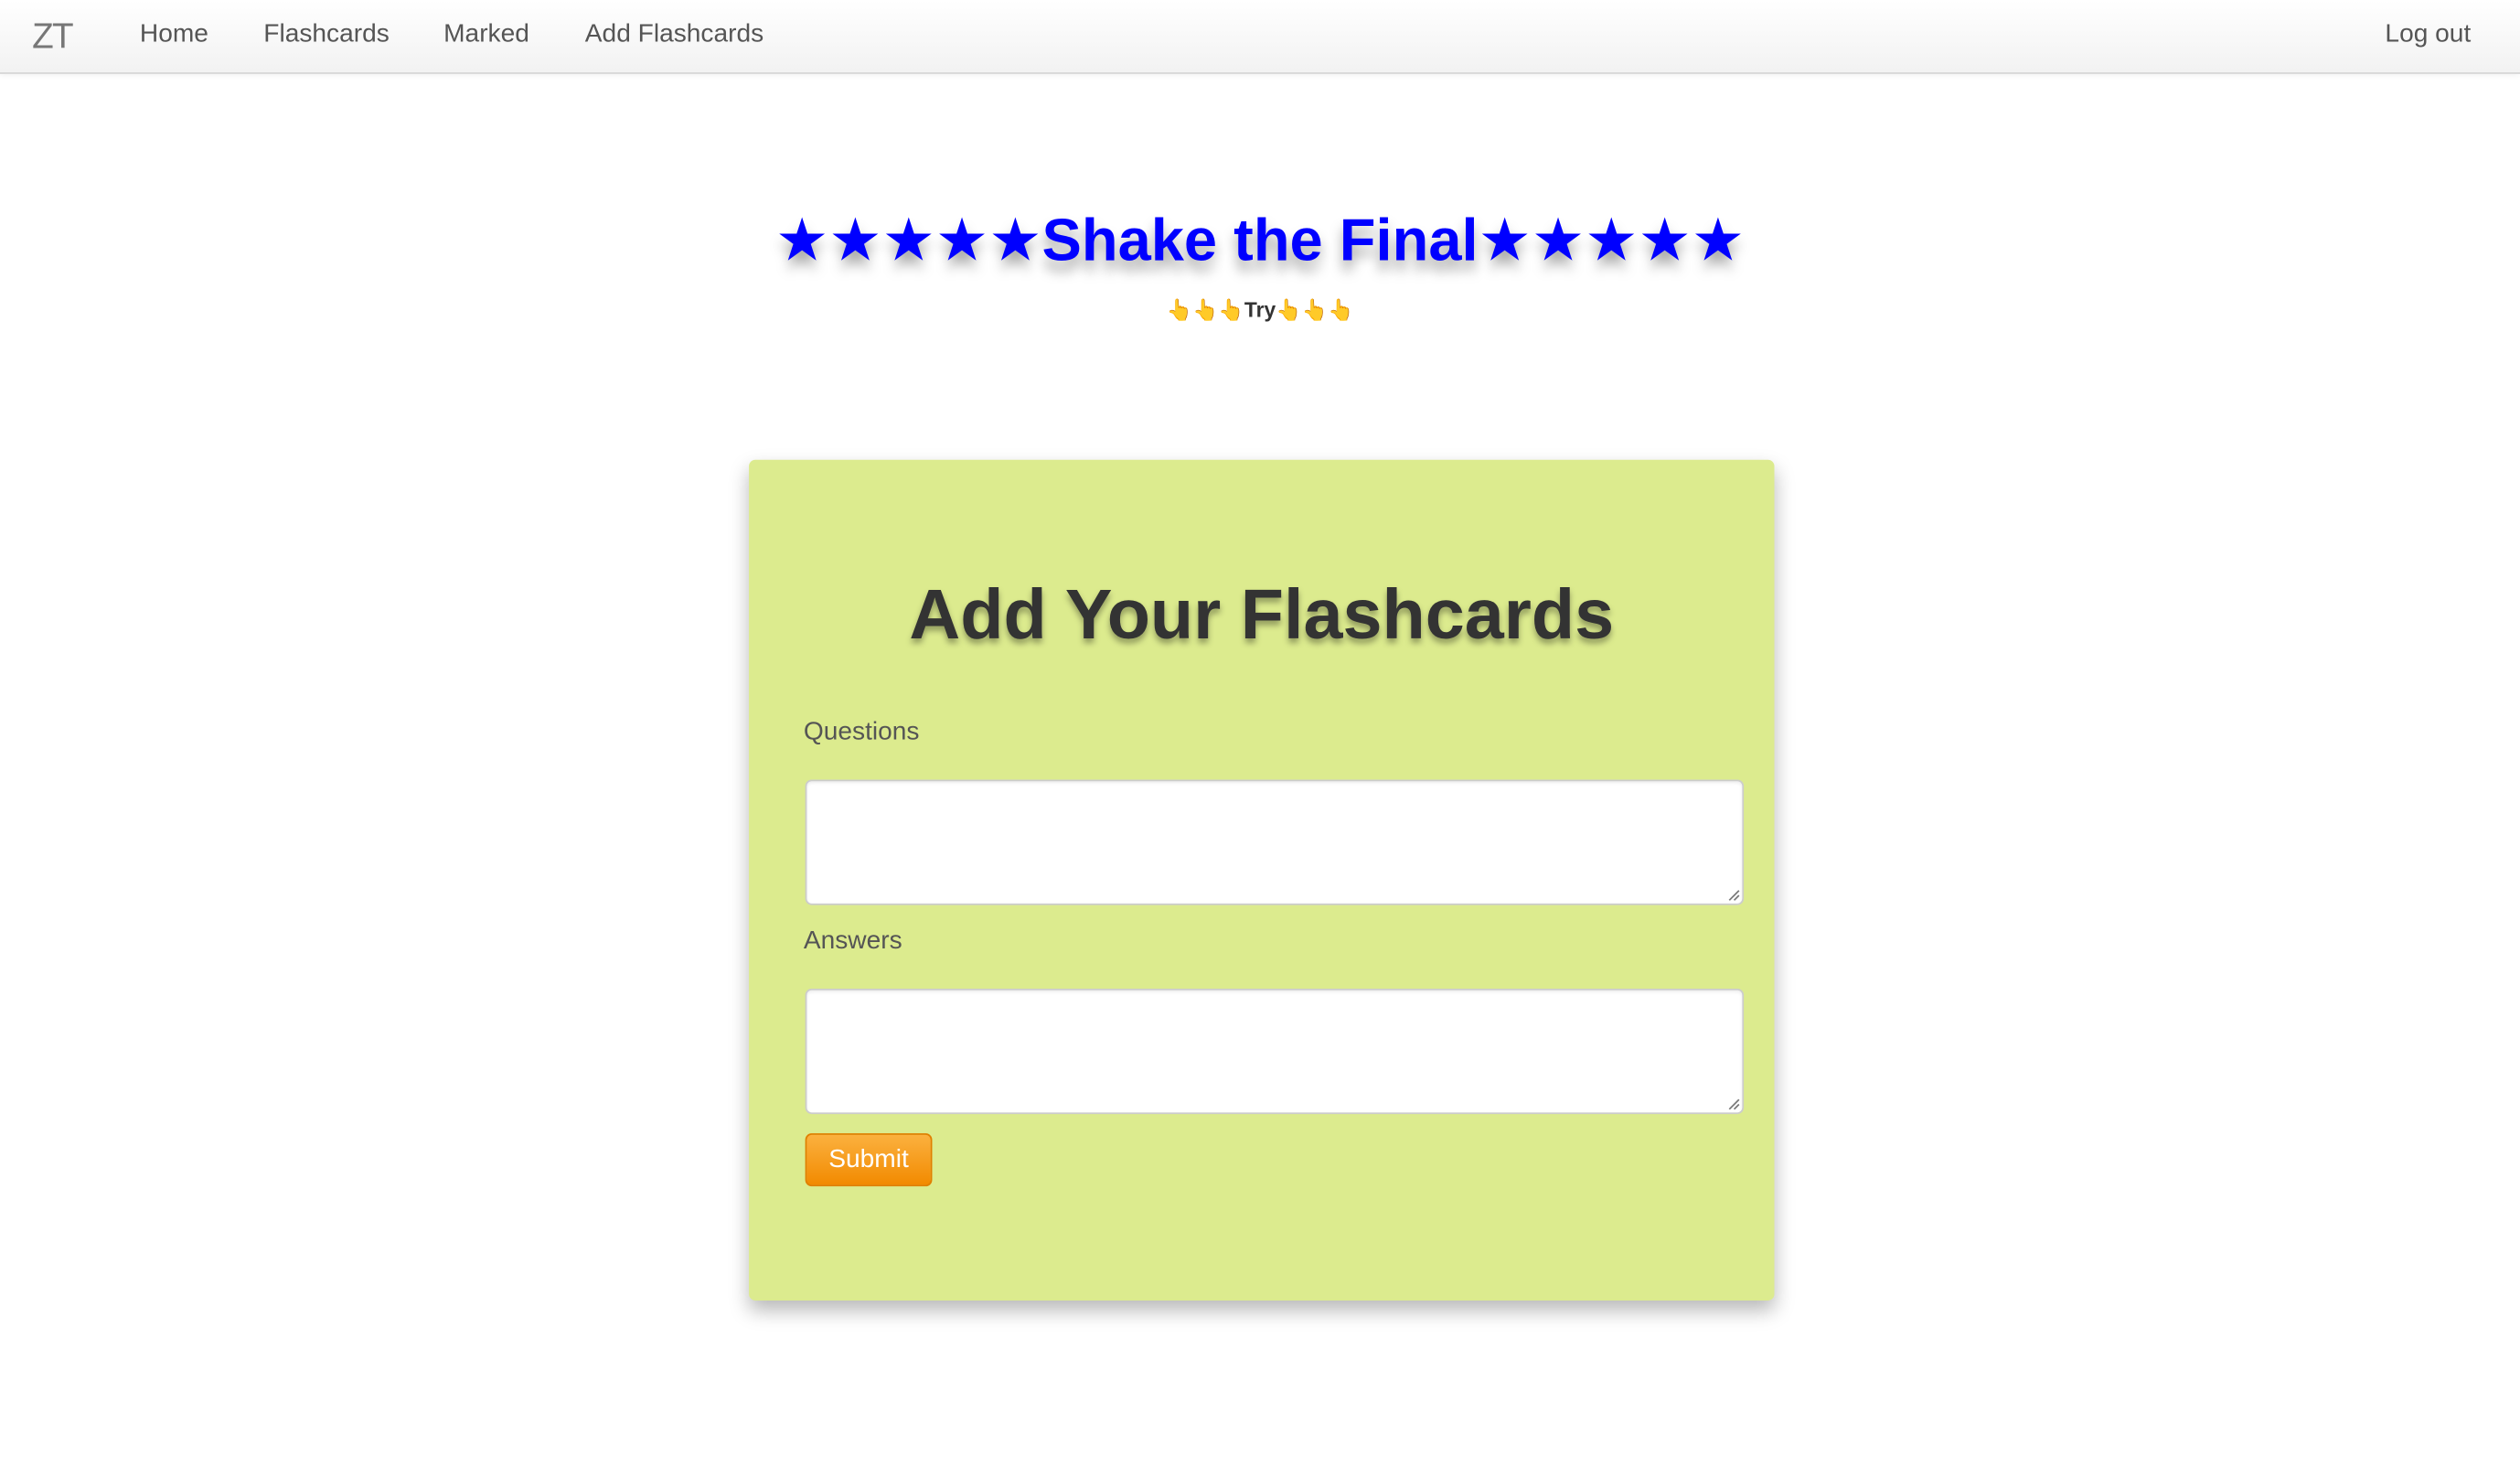 This screenshot has height=1467, width=2520. Describe the element at coordinates (326, 35) in the screenshot. I see `nav-flashcards-link: Flashcards` at that location.